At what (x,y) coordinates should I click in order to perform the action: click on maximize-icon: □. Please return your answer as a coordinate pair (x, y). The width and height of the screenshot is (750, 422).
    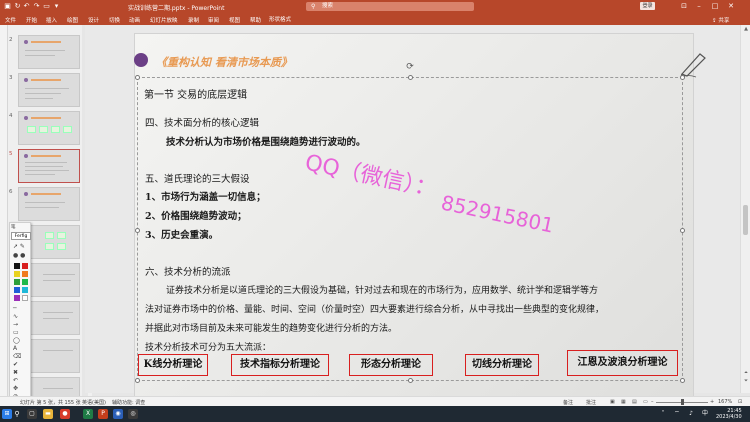
    Looking at the image, I should click on (715, 6).